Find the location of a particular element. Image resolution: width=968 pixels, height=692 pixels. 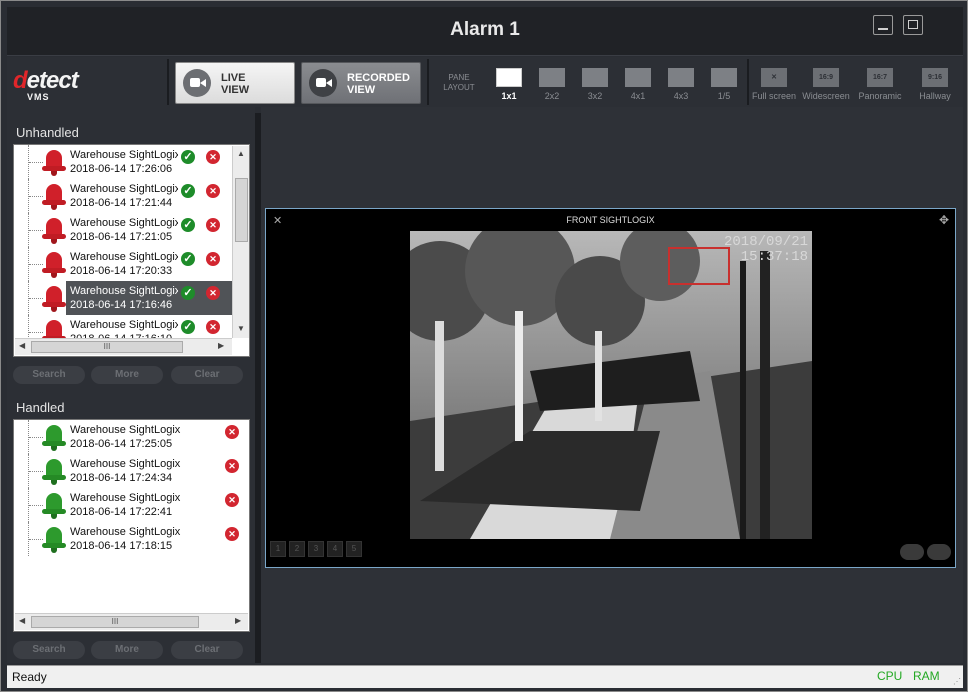

move-icon: ✥ is located at coordinates (944, 220).